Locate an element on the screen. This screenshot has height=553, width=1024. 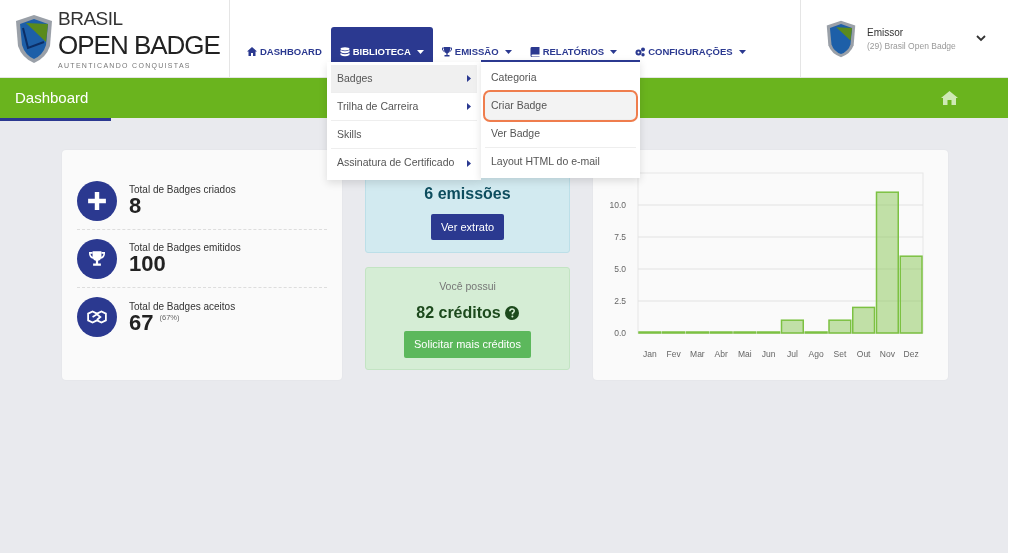
y-tick-label: 7.5 is located at coordinates (620, 237).